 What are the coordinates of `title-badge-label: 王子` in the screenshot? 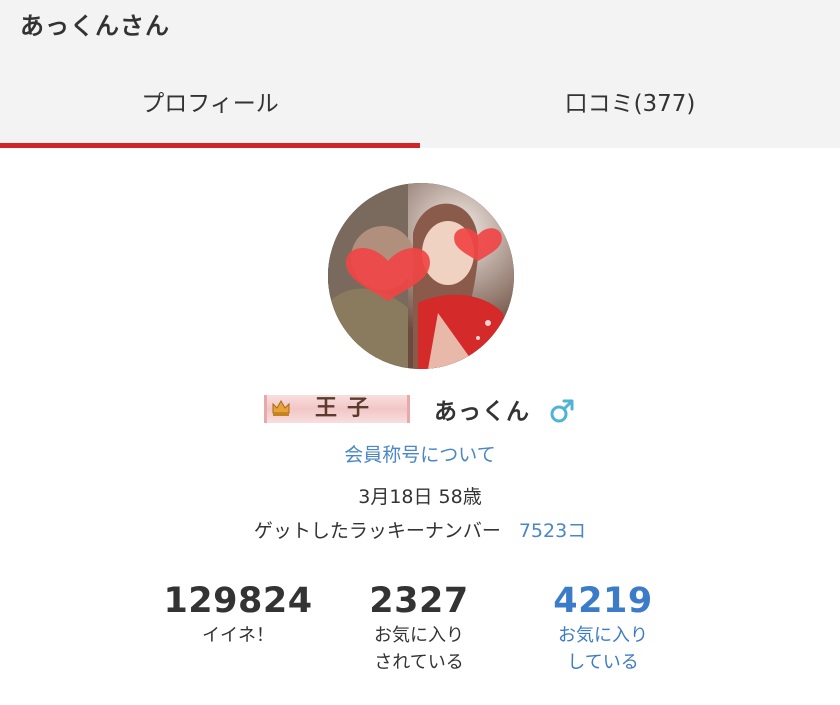 It's located at (347, 408).